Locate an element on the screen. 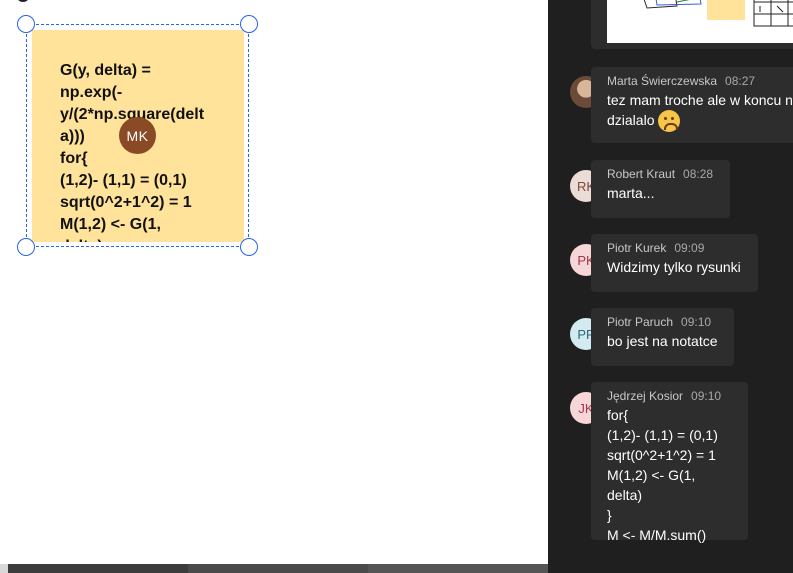  taskbar-strip is located at coordinates (274, 568).